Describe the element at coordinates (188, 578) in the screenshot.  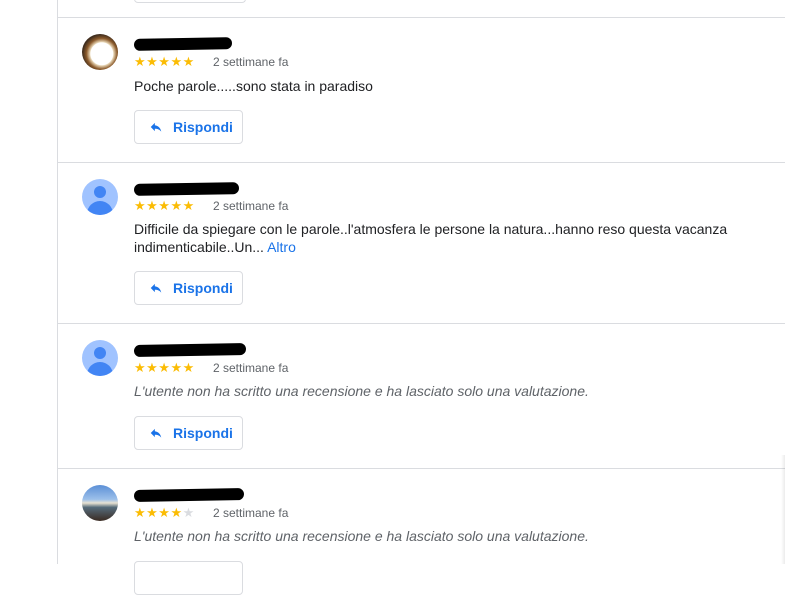
I see `reply-button` at that location.